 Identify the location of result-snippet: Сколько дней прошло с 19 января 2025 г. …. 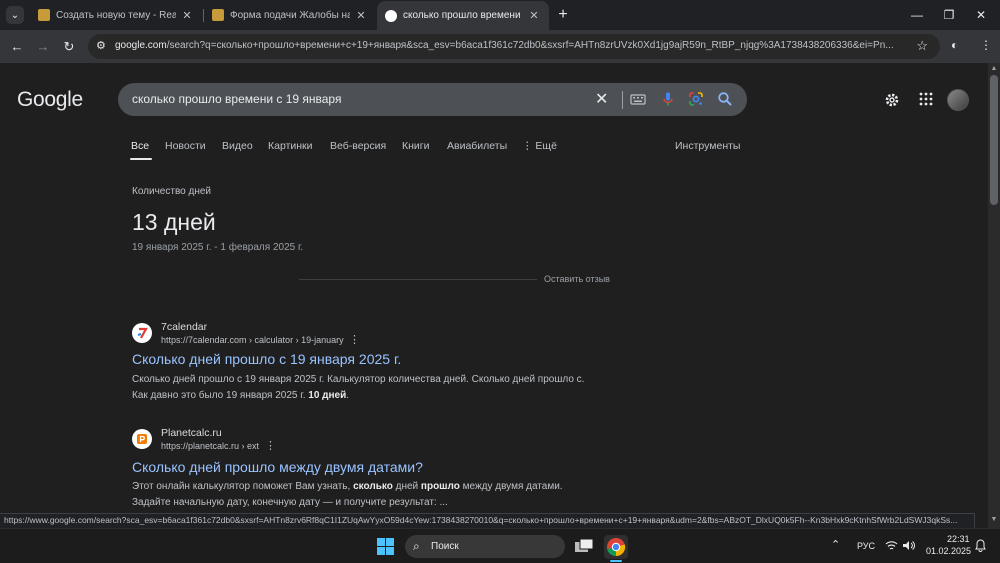
(358, 388).